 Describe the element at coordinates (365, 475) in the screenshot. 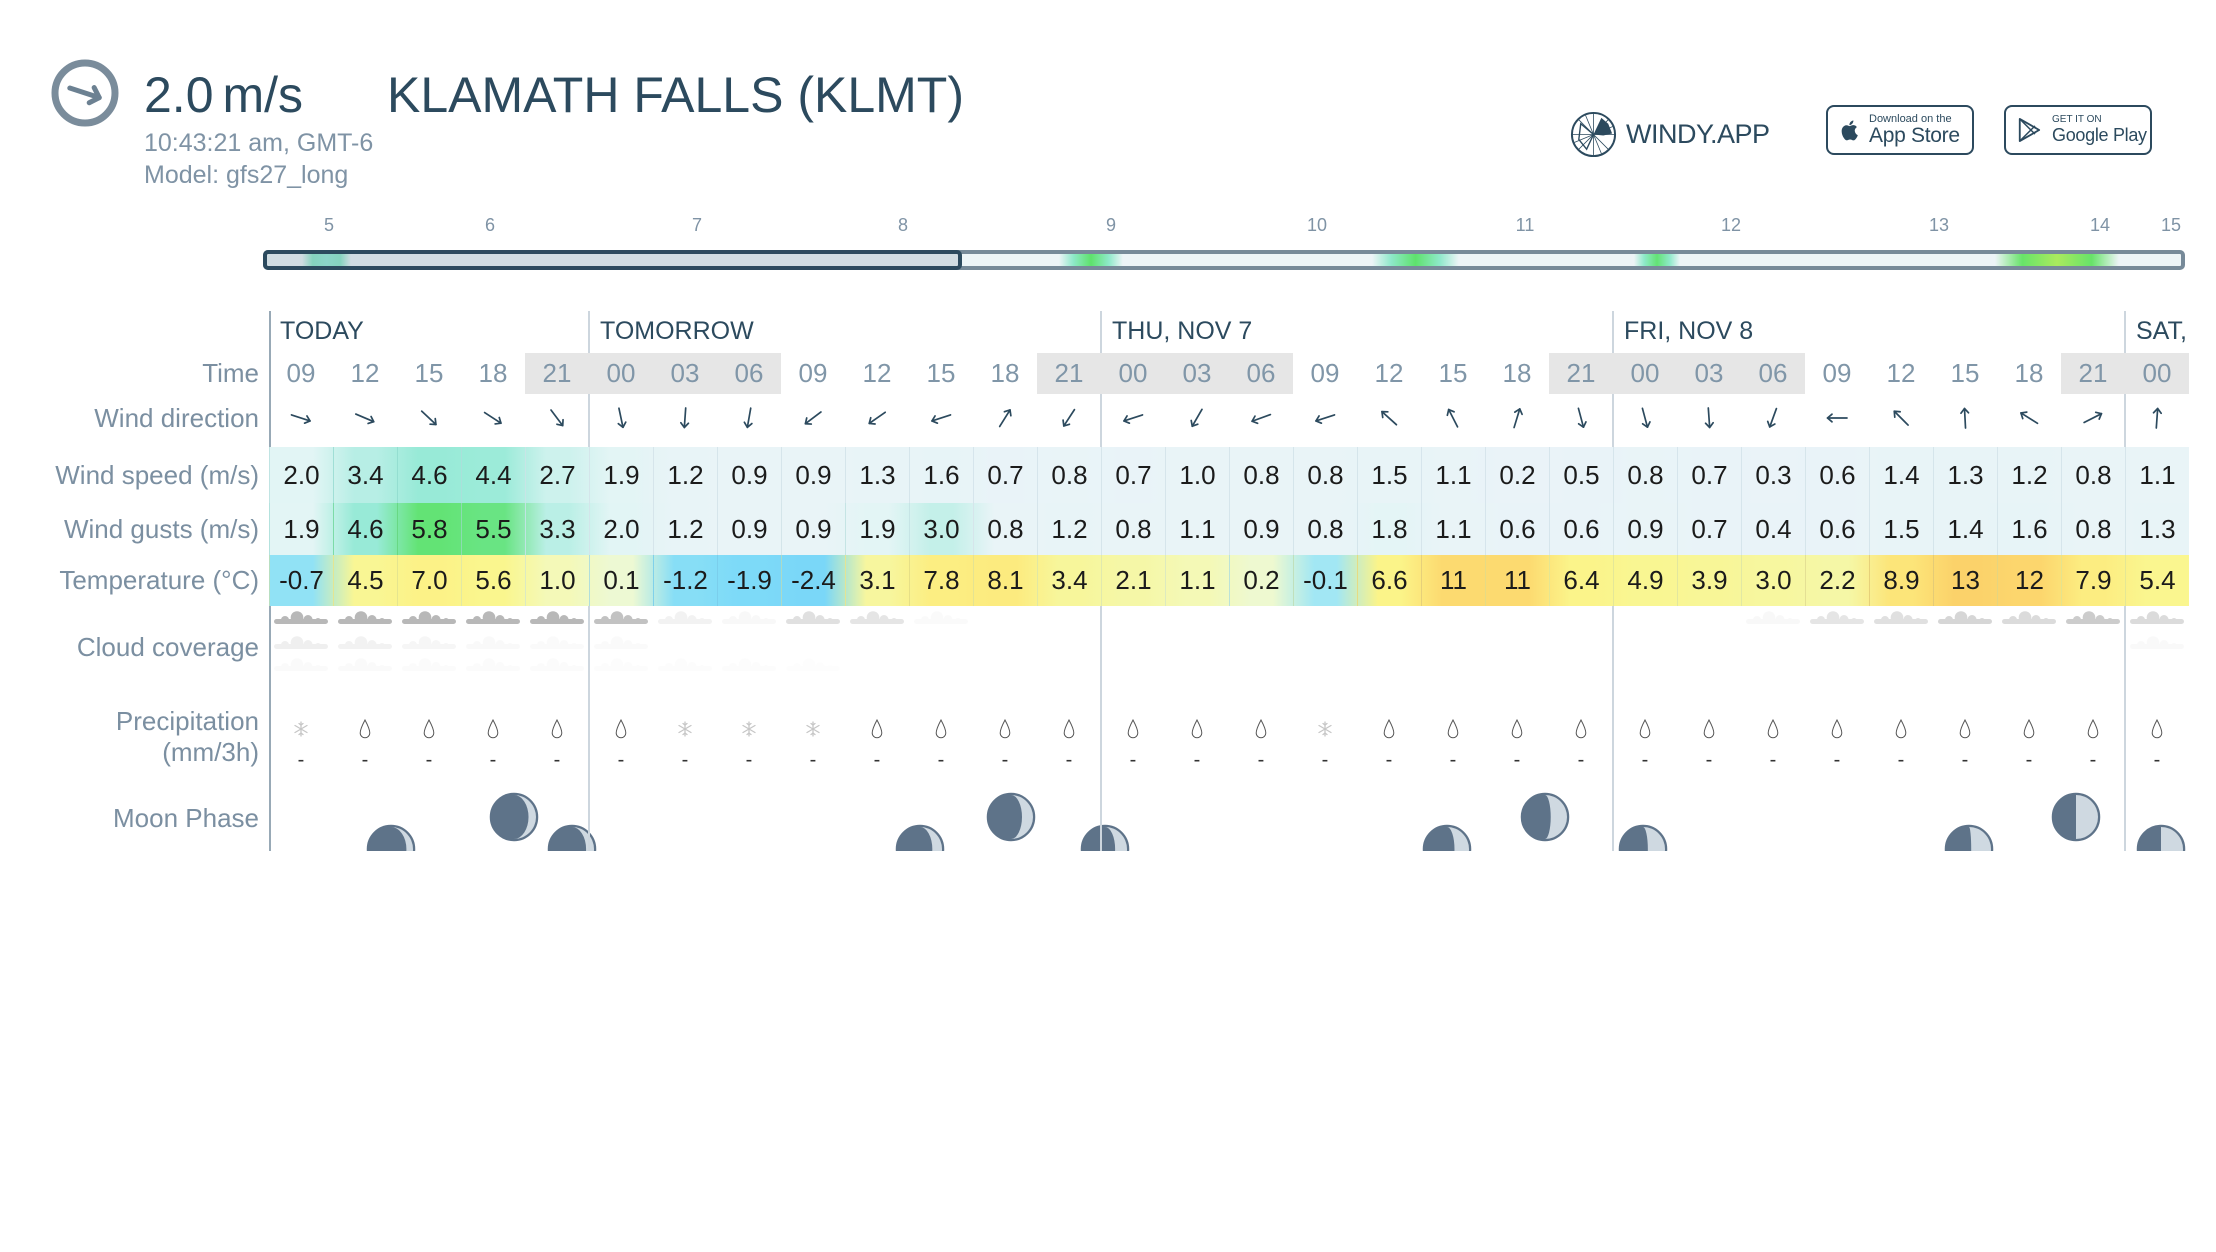

I see `wind-speed-cell: 3.4` at that location.